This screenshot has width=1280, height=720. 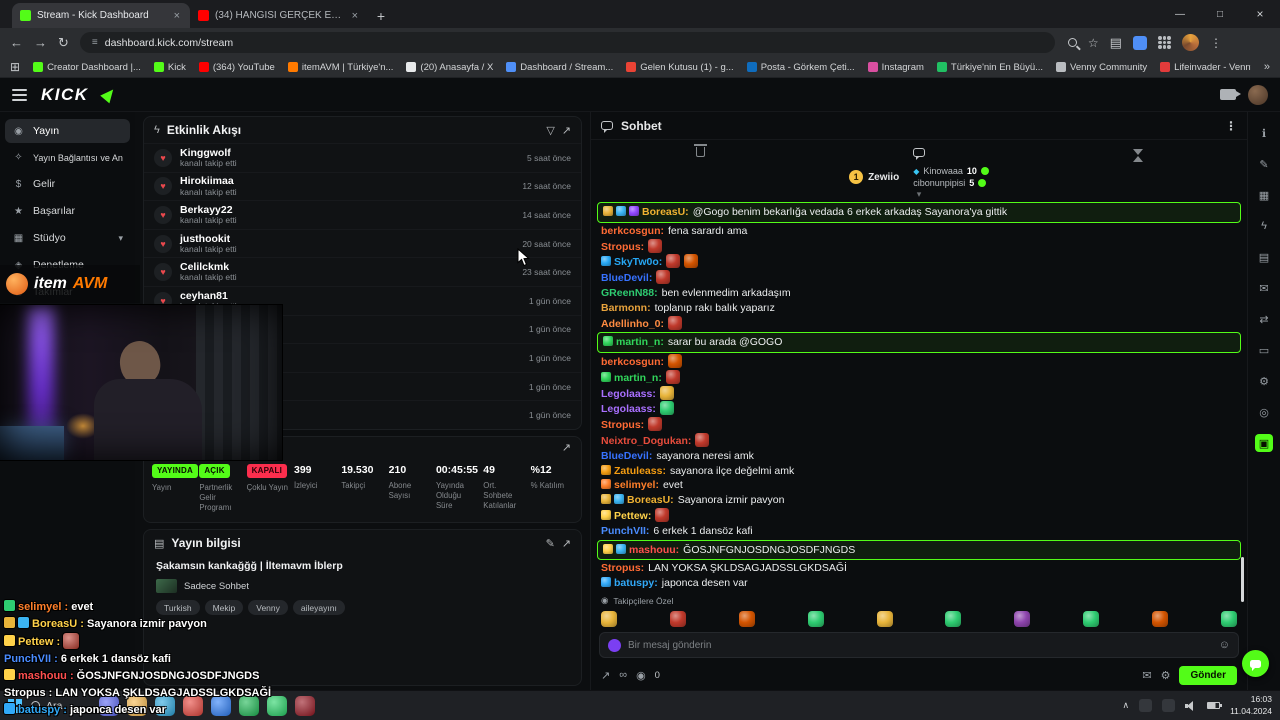 What do you see at coordinates (65, 95) in the screenshot?
I see `kick-logo: KICK` at bounding box center [65, 95].